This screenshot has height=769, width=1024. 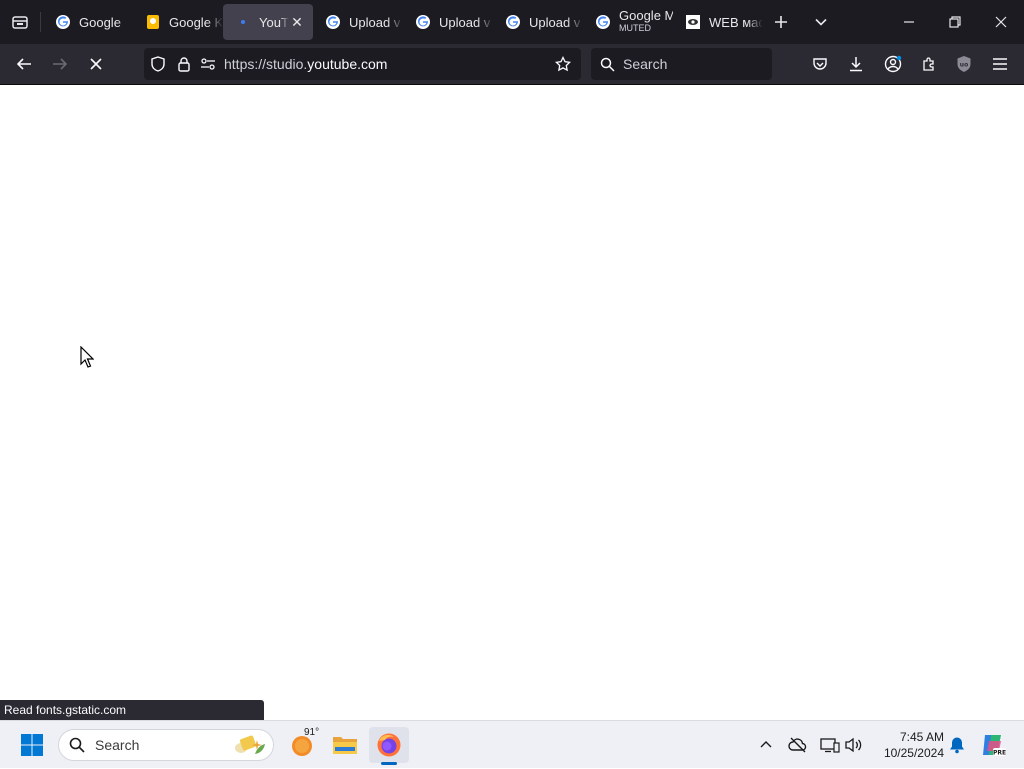 I want to click on downloads-button, so click(x=856, y=64).